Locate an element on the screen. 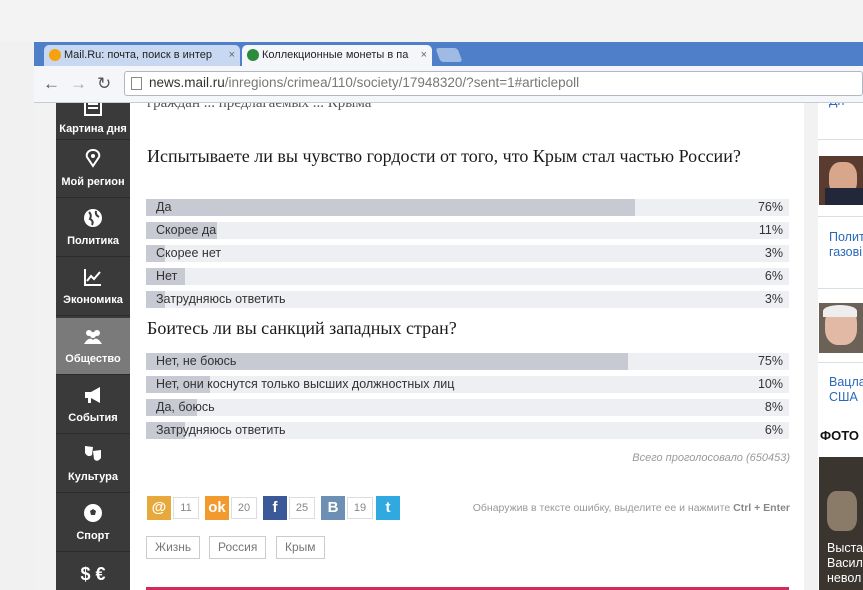 The height and width of the screenshot is (590, 863). share-mailru-button: @ is located at coordinates (159, 508).